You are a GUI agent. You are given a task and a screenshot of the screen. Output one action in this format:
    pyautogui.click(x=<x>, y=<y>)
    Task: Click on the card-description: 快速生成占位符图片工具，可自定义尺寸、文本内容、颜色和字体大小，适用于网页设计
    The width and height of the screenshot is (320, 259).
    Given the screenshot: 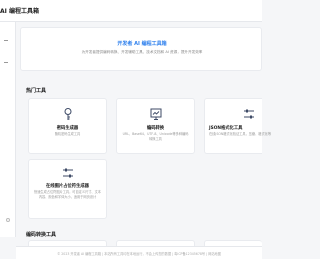 What is the action you would take?
    pyautogui.click(x=67, y=194)
    